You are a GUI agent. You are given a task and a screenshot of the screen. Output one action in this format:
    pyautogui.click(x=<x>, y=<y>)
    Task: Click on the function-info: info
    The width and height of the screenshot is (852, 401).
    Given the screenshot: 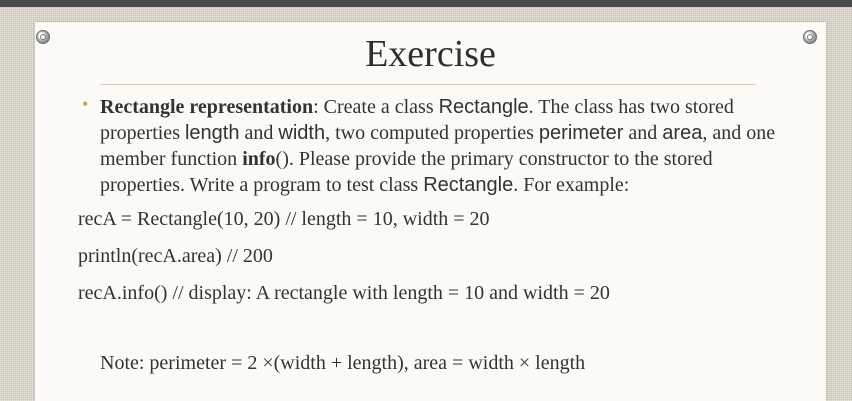 What is the action you would take?
    pyautogui.click(x=259, y=159)
    